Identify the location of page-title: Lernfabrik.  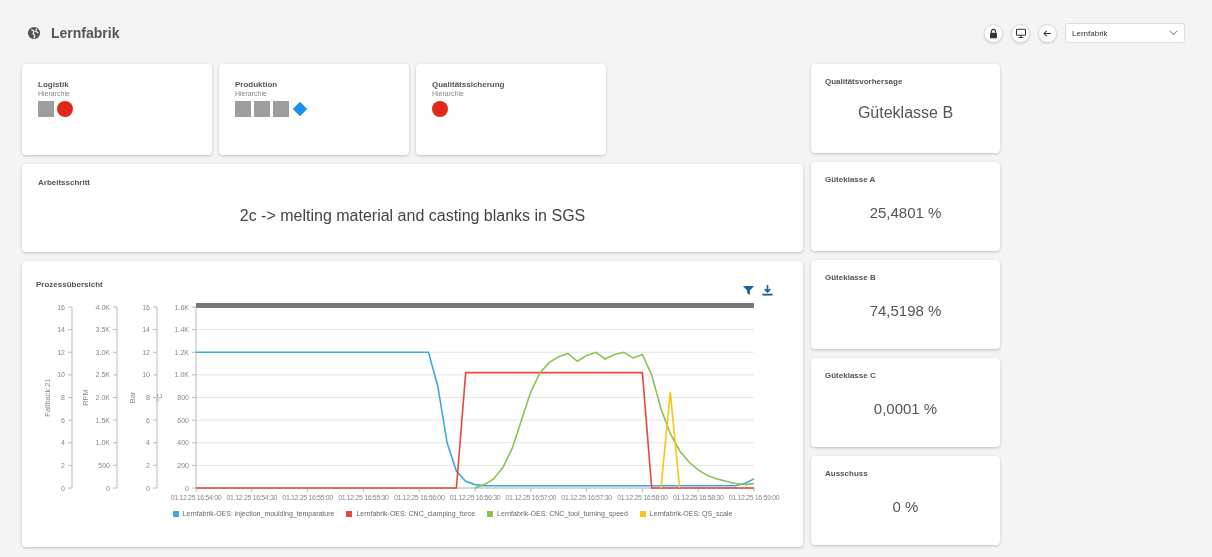
(85, 33).